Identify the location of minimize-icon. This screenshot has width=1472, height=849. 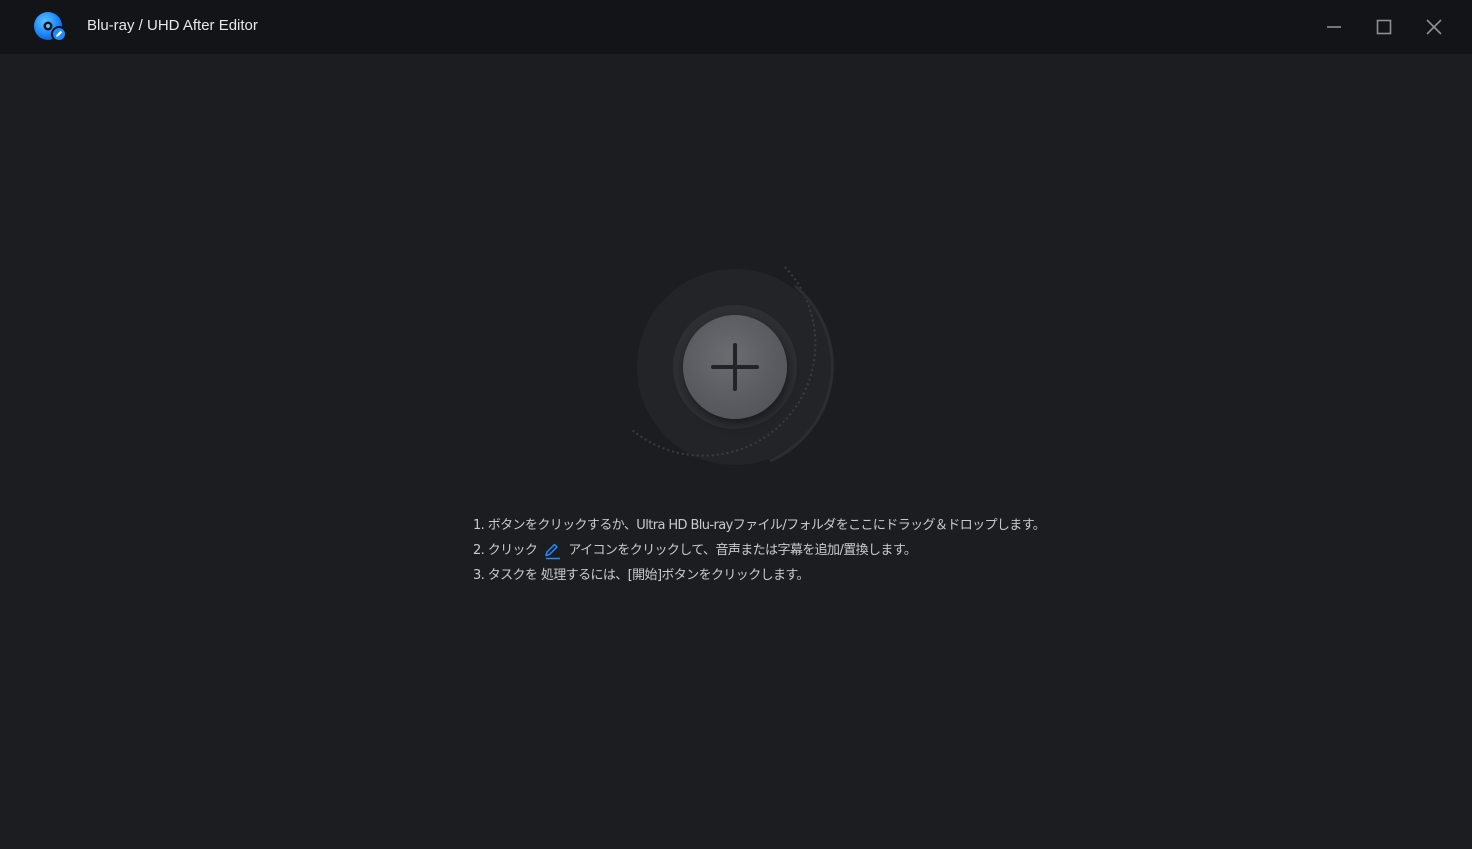
(1334, 27).